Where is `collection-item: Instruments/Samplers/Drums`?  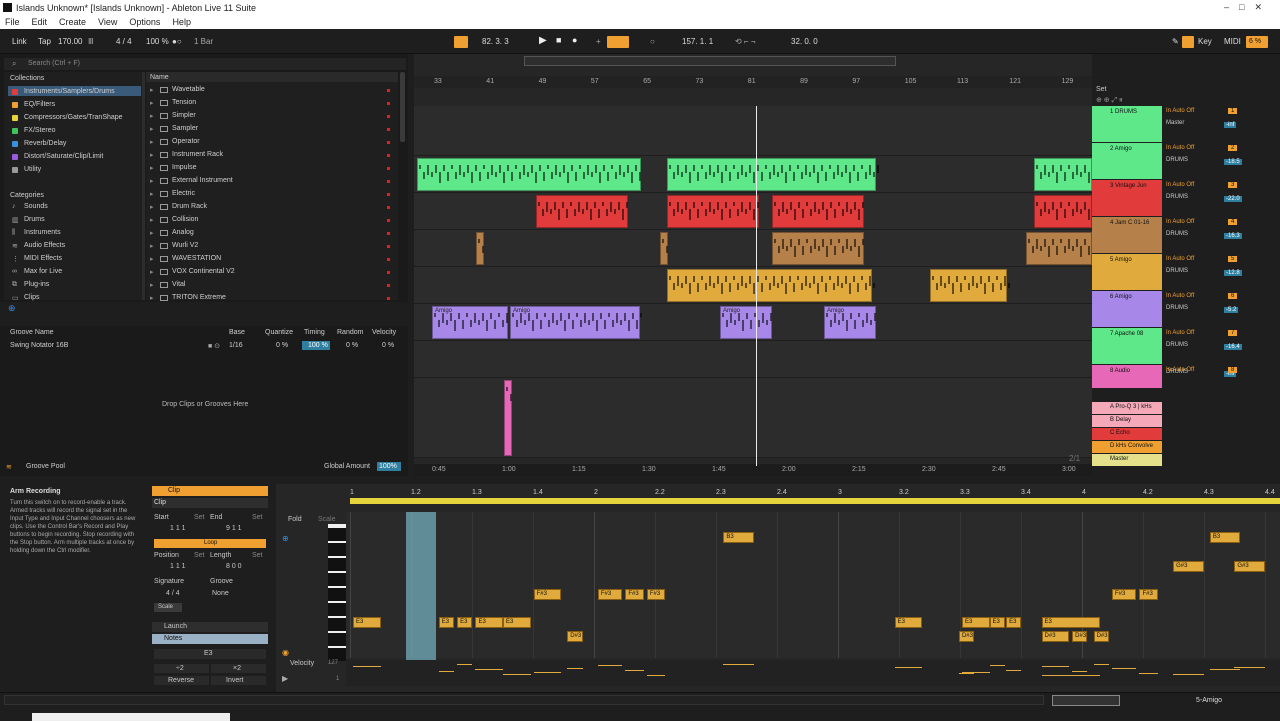 collection-item: Instruments/Samplers/Drums is located at coordinates (69, 91).